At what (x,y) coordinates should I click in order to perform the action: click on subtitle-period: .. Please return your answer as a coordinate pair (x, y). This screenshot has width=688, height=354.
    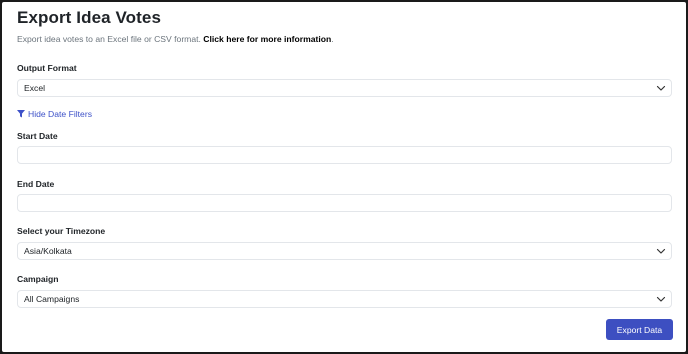
    Looking at the image, I should click on (332, 39).